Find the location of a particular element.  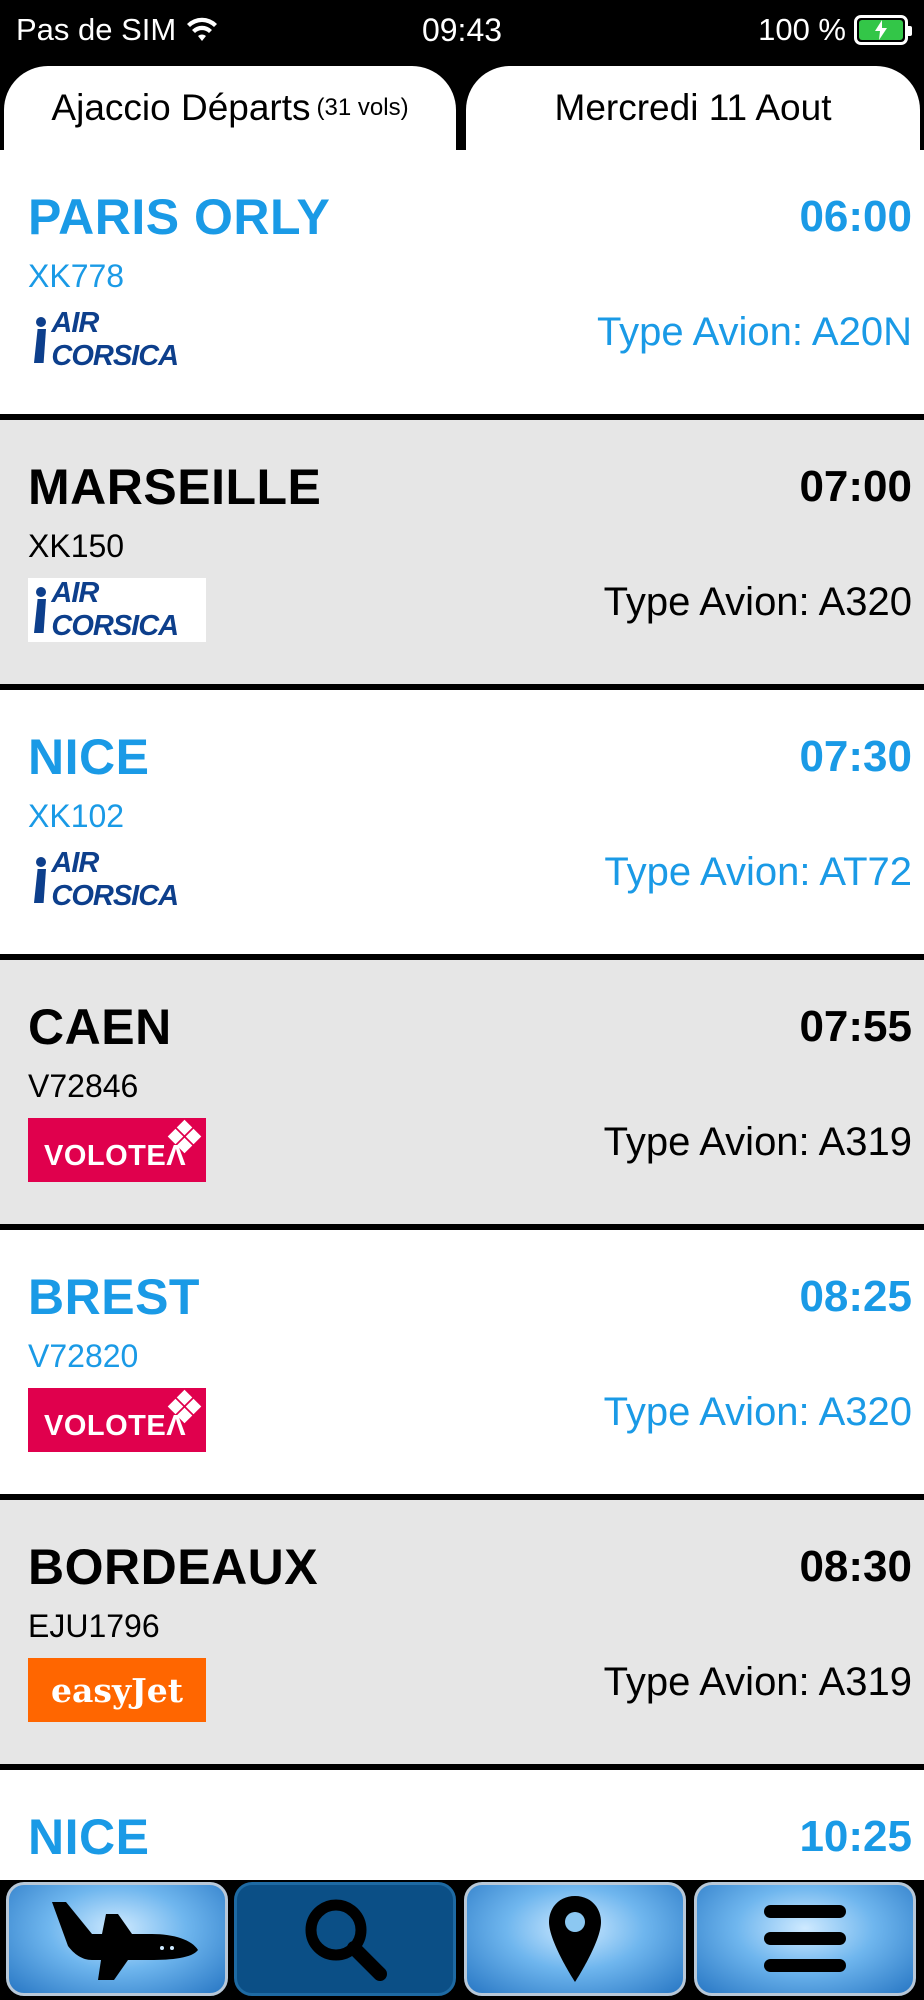

nav-search-button is located at coordinates (345, 1939).